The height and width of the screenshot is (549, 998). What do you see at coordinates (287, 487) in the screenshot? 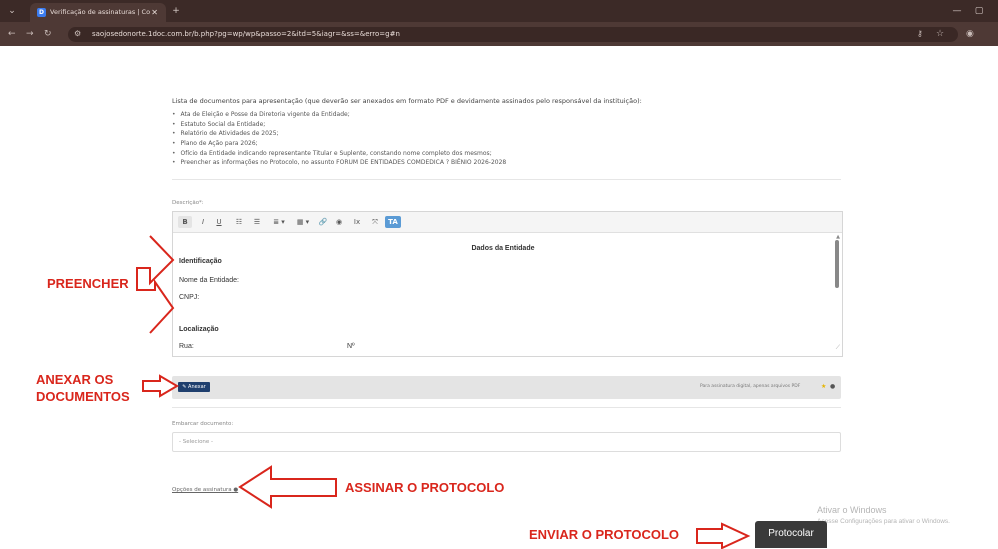
I see `assinar-arrow` at bounding box center [287, 487].